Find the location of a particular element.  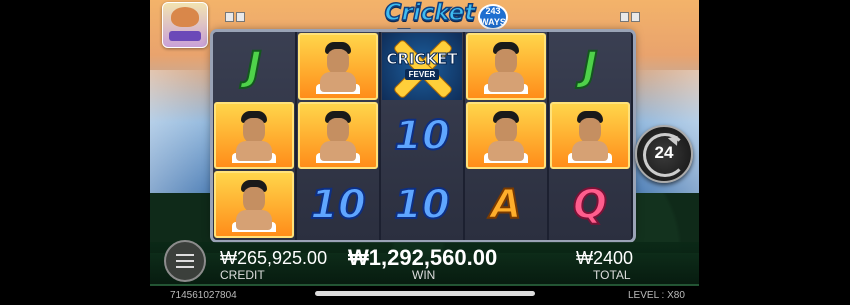

spin-button: 24 is located at coordinates (664, 154).